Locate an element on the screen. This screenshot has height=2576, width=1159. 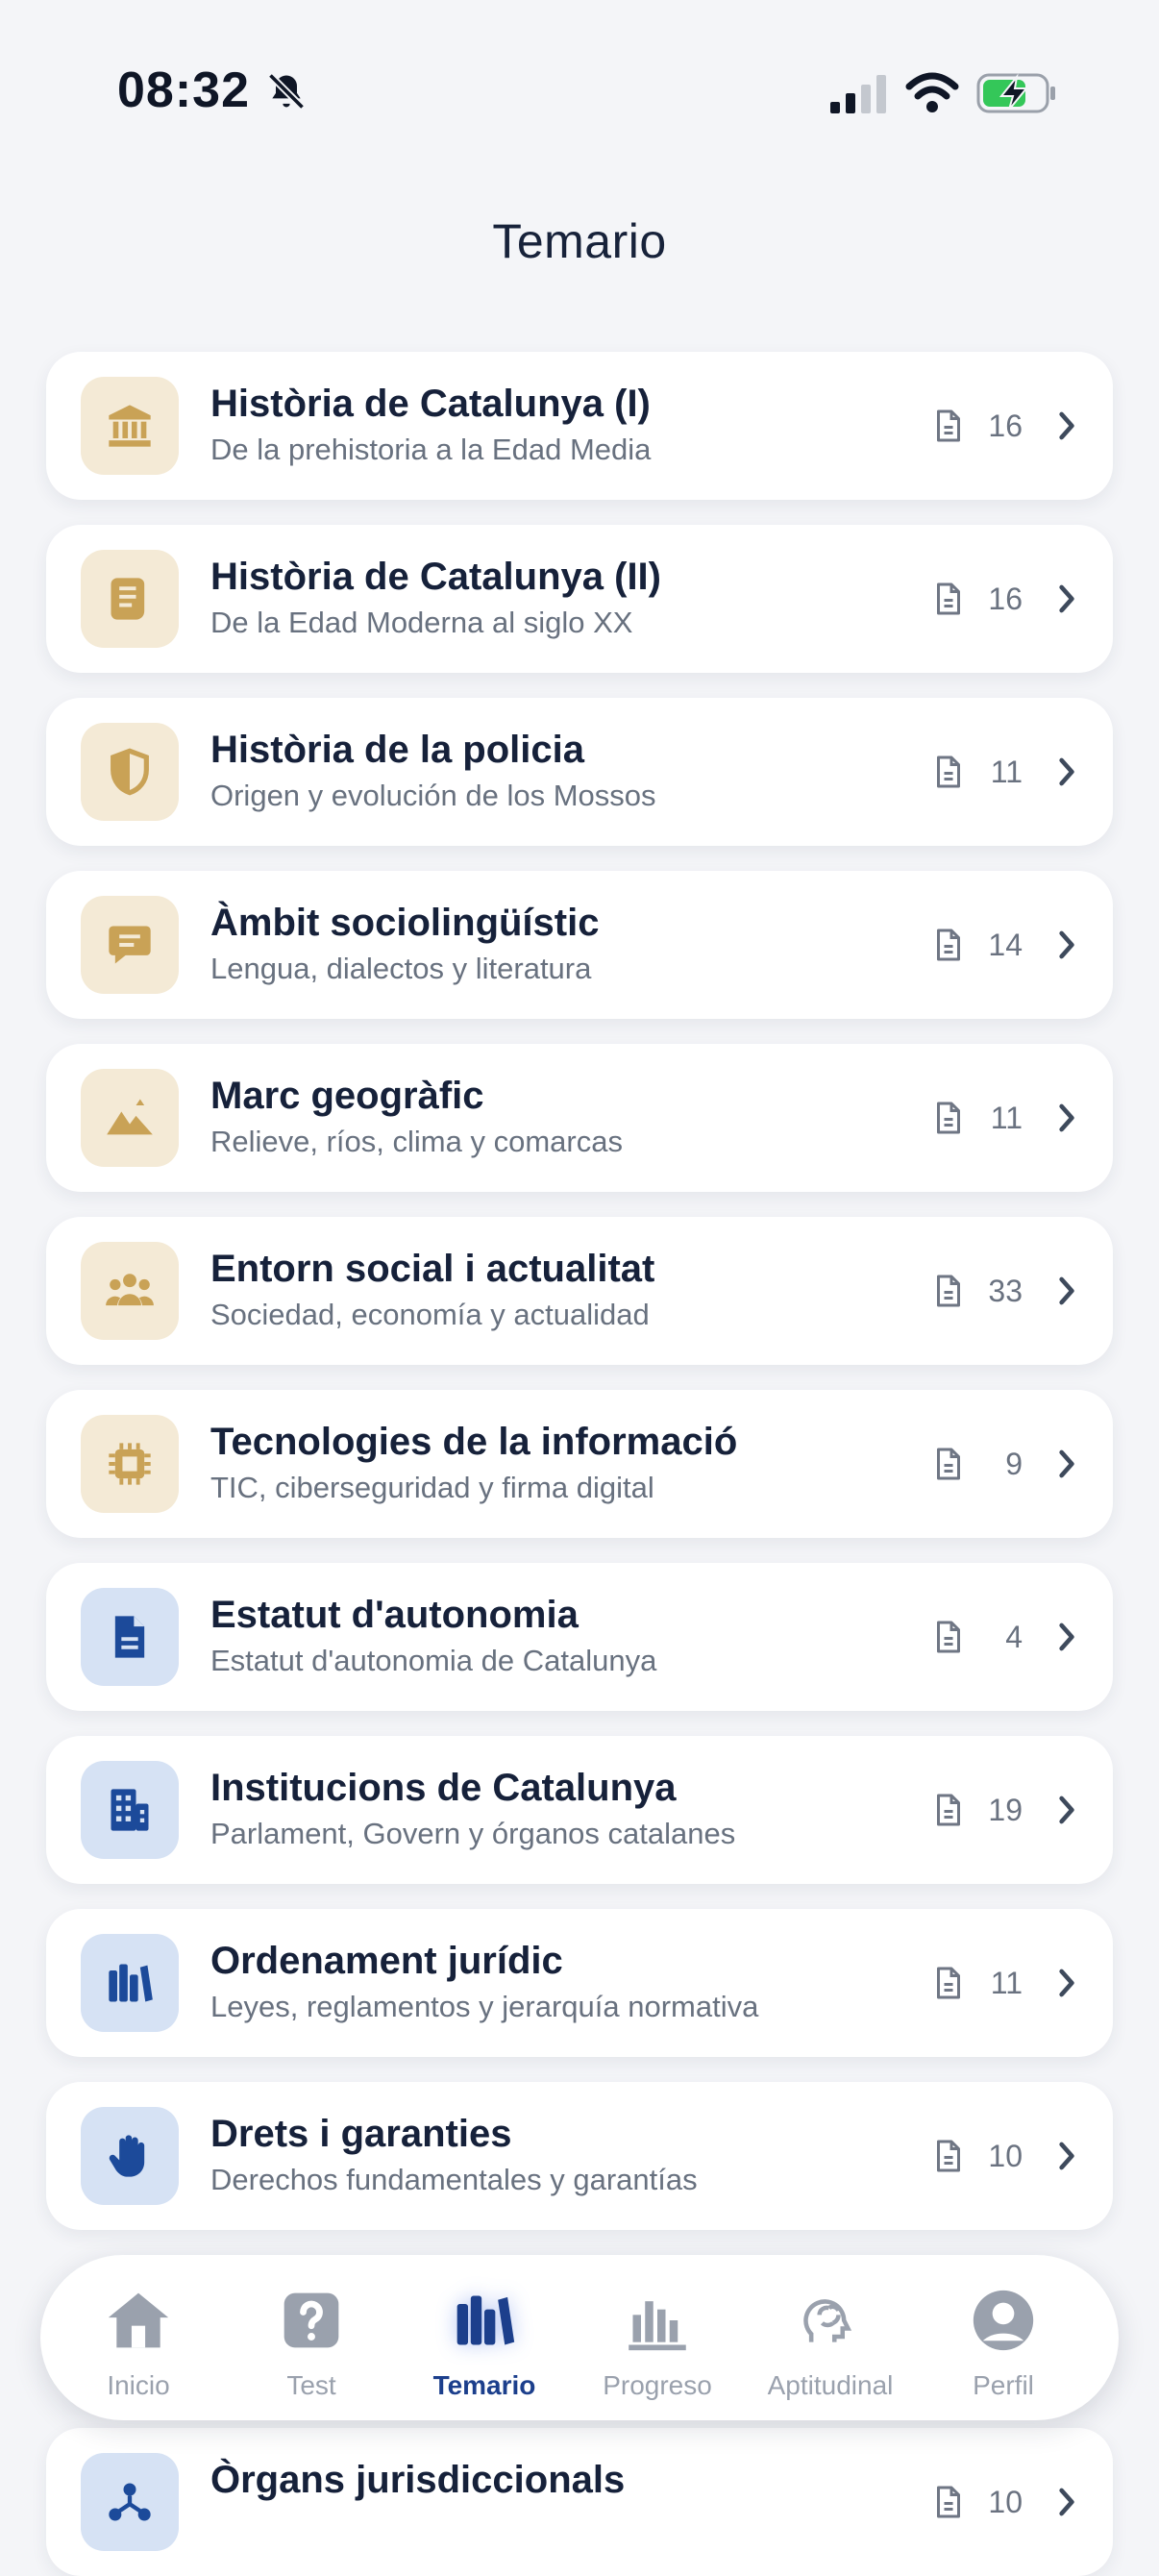
topic-subtitle: Origen y evolución de los Mossos is located at coordinates (433, 795).